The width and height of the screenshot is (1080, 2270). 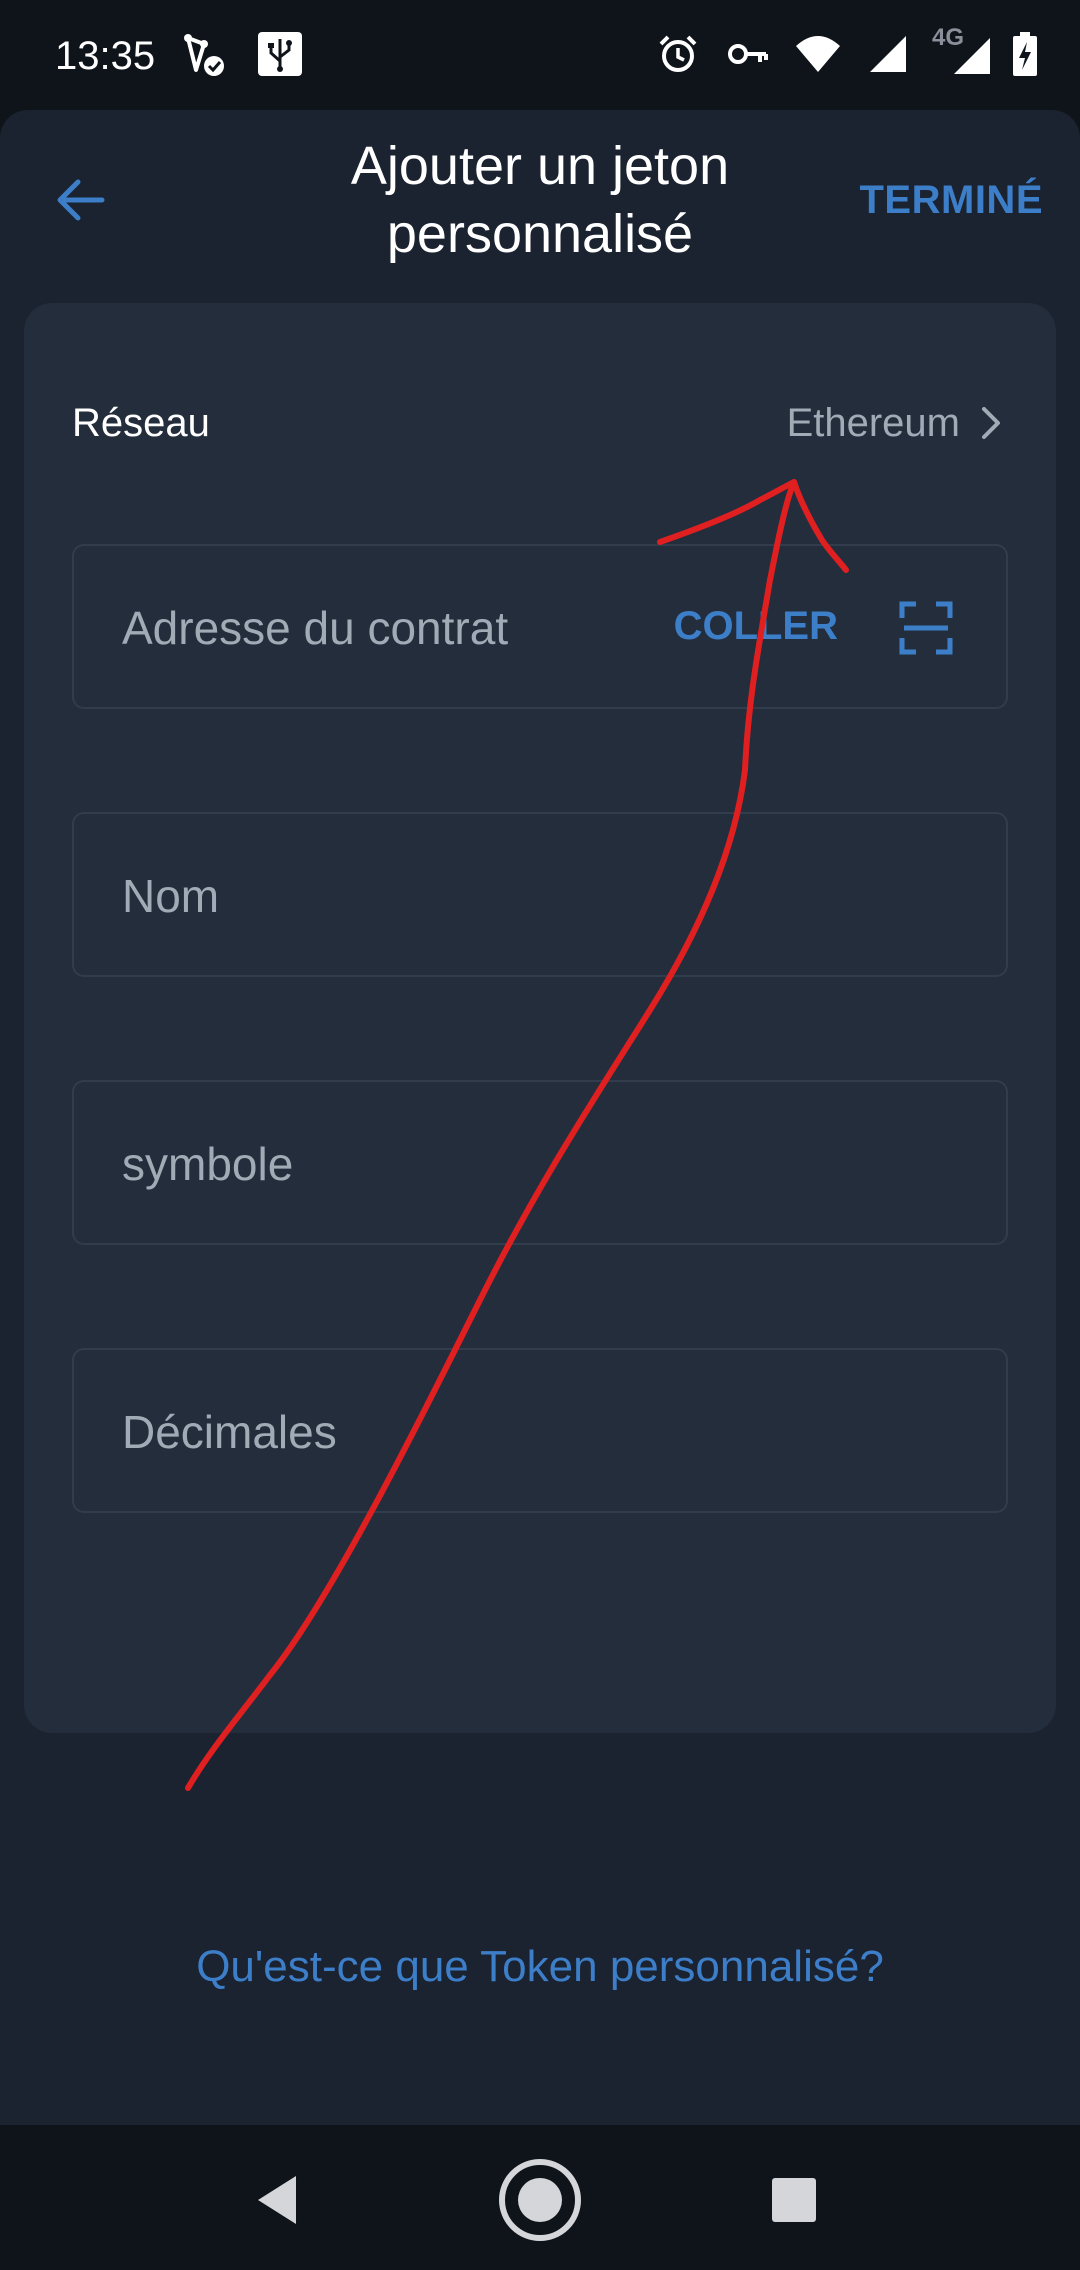 I want to click on vpn-key-icon, so click(x=748, y=54).